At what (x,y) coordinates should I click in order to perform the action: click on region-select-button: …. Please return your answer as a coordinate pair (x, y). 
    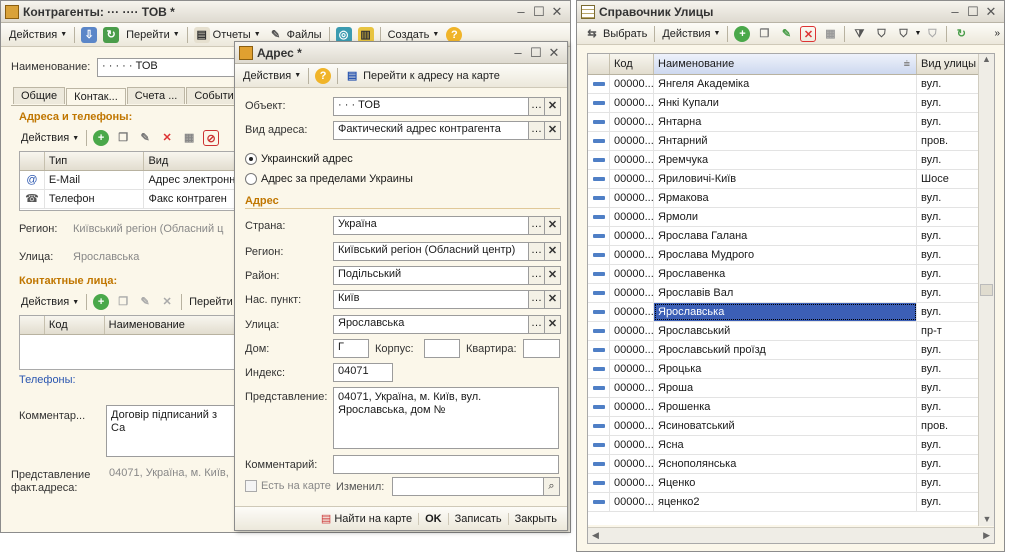
    Looking at the image, I should click on (536, 251).